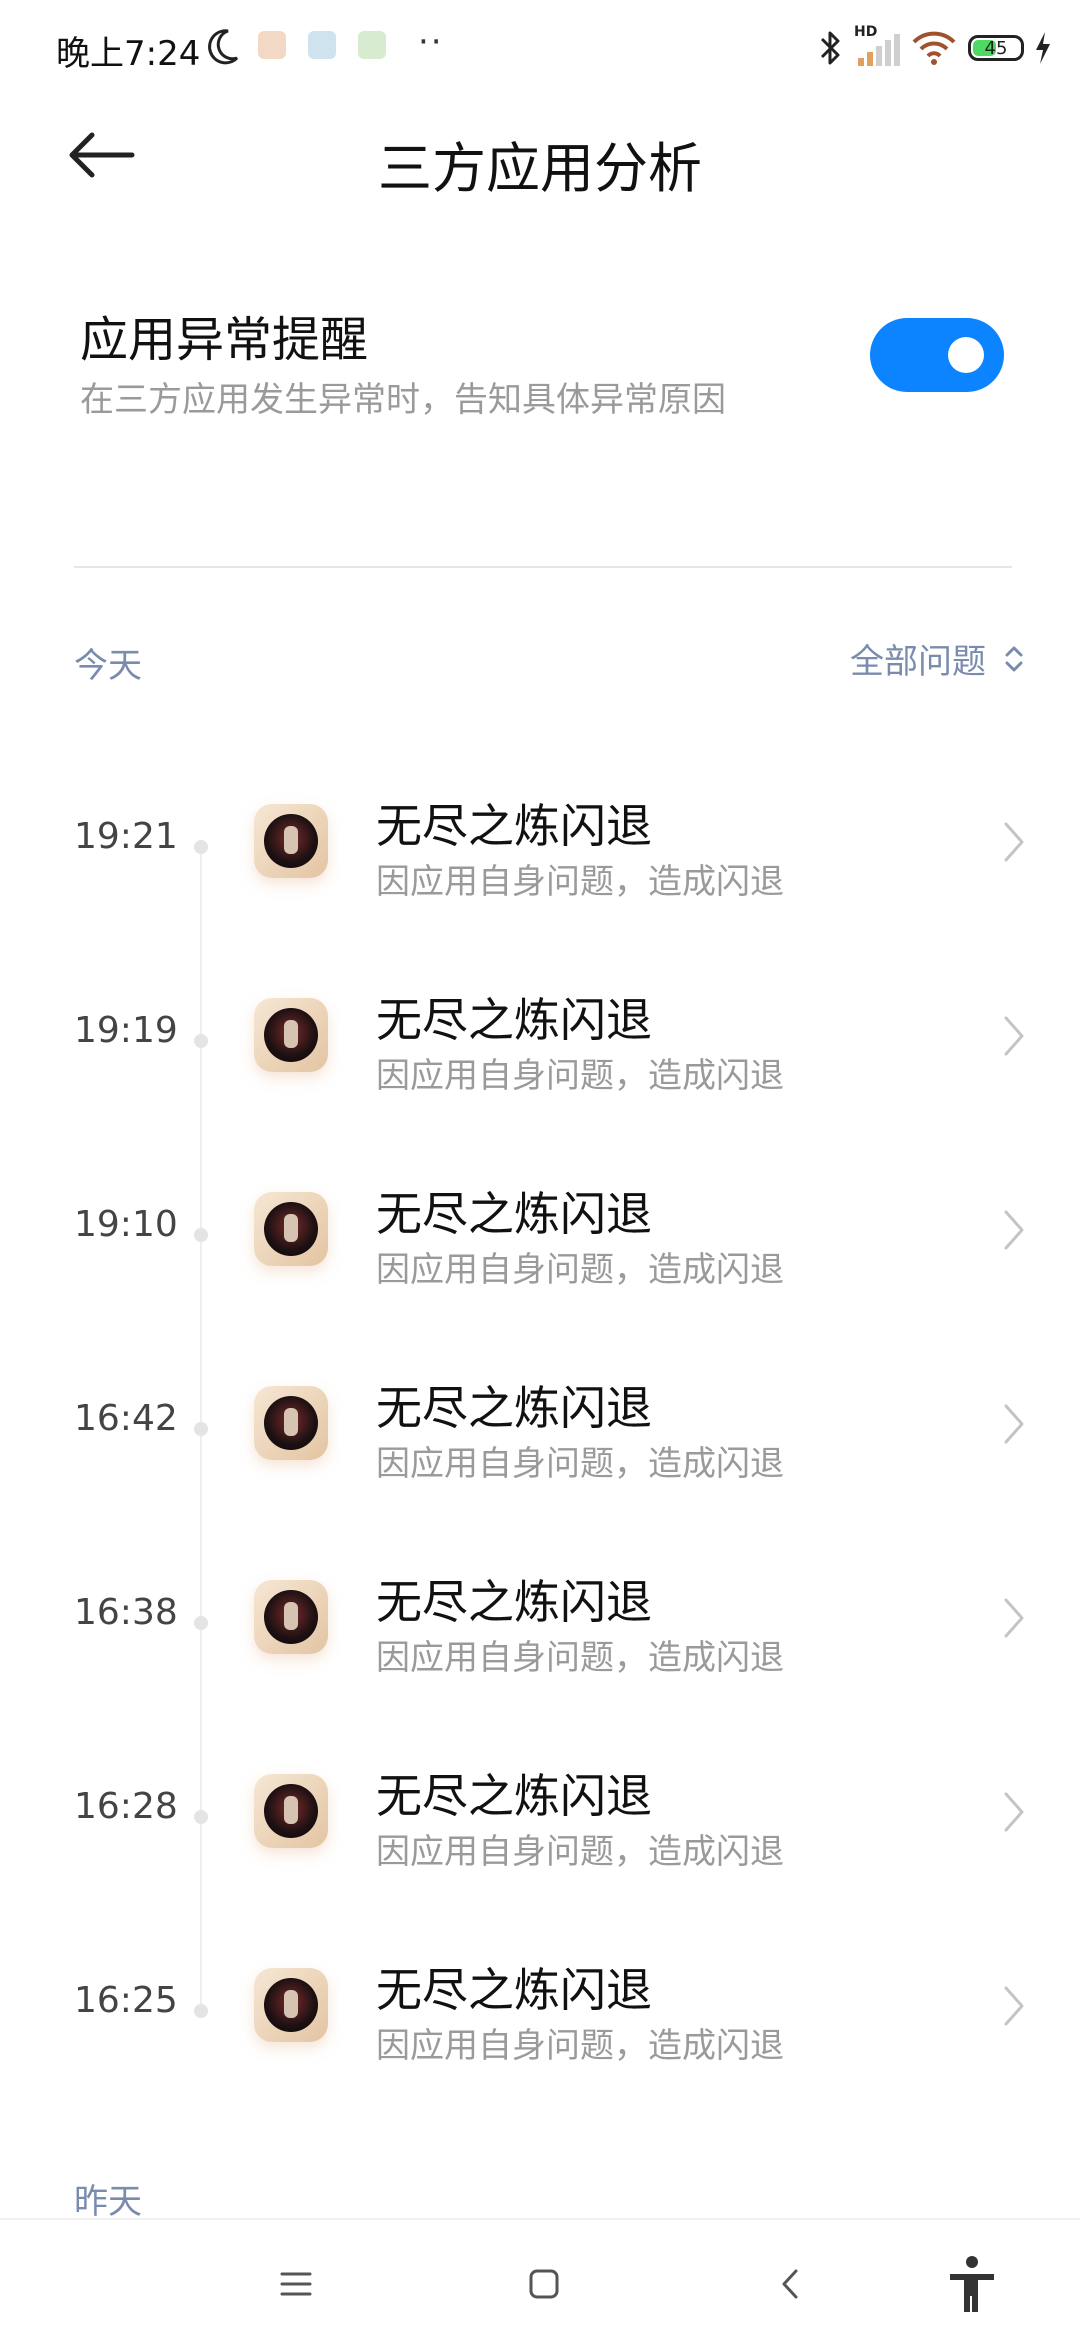 The height and width of the screenshot is (2342, 1080). What do you see at coordinates (937, 355) in the screenshot?
I see `anomaly-alert-toggle` at bounding box center [937, 355].